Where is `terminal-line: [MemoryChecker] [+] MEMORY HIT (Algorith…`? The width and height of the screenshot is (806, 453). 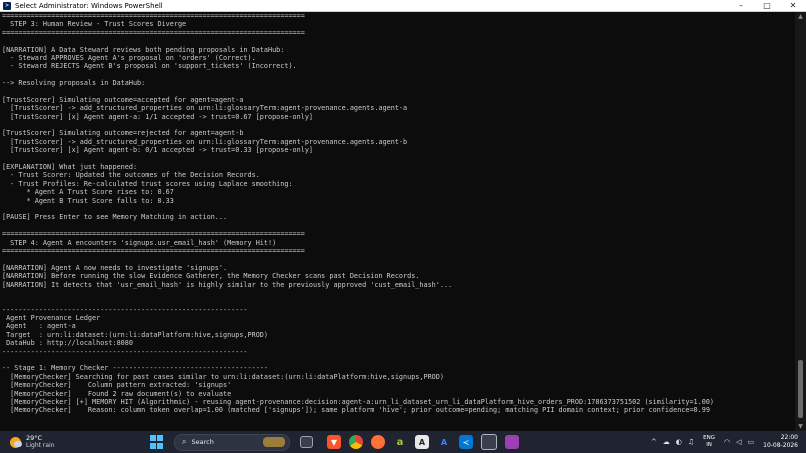
terminal-line: [MemoryChecker] [+] MEMORY HIT (Algorith… is located at coordinates (358, 401).